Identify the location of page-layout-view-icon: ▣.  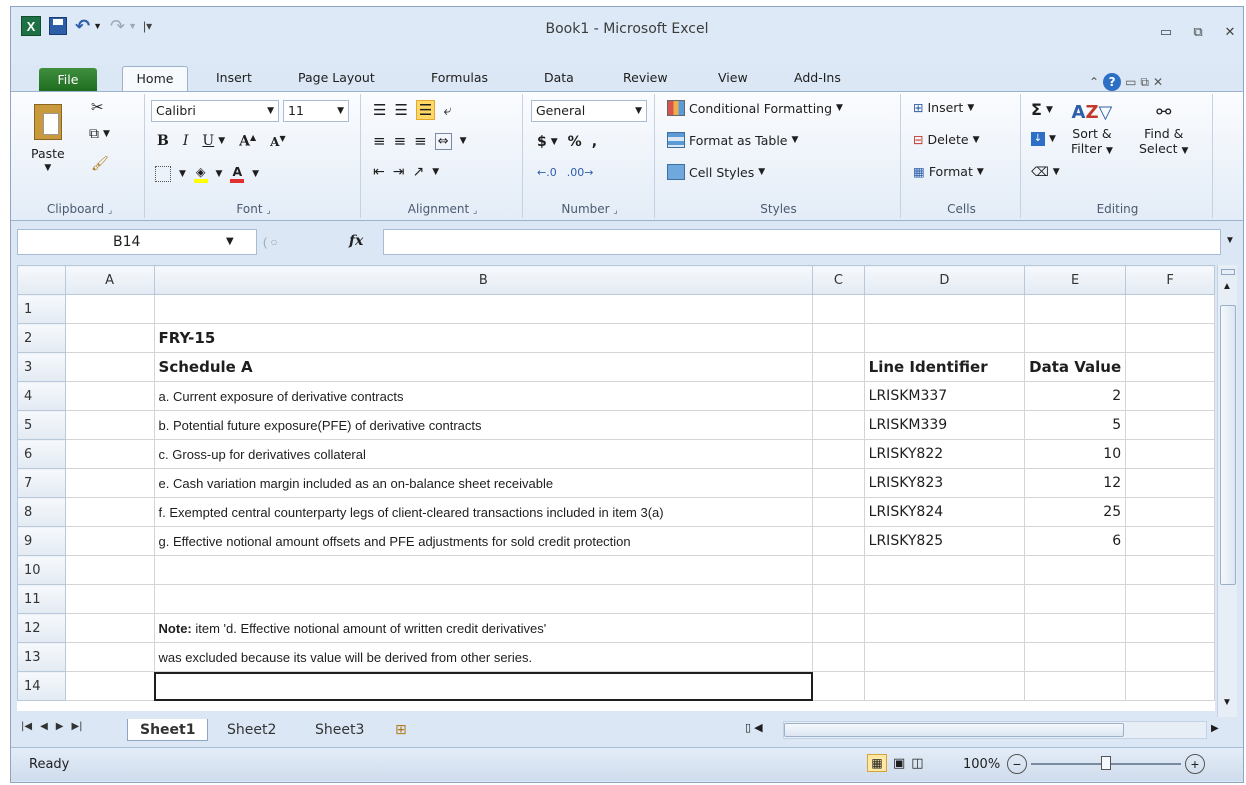
(899, 763).